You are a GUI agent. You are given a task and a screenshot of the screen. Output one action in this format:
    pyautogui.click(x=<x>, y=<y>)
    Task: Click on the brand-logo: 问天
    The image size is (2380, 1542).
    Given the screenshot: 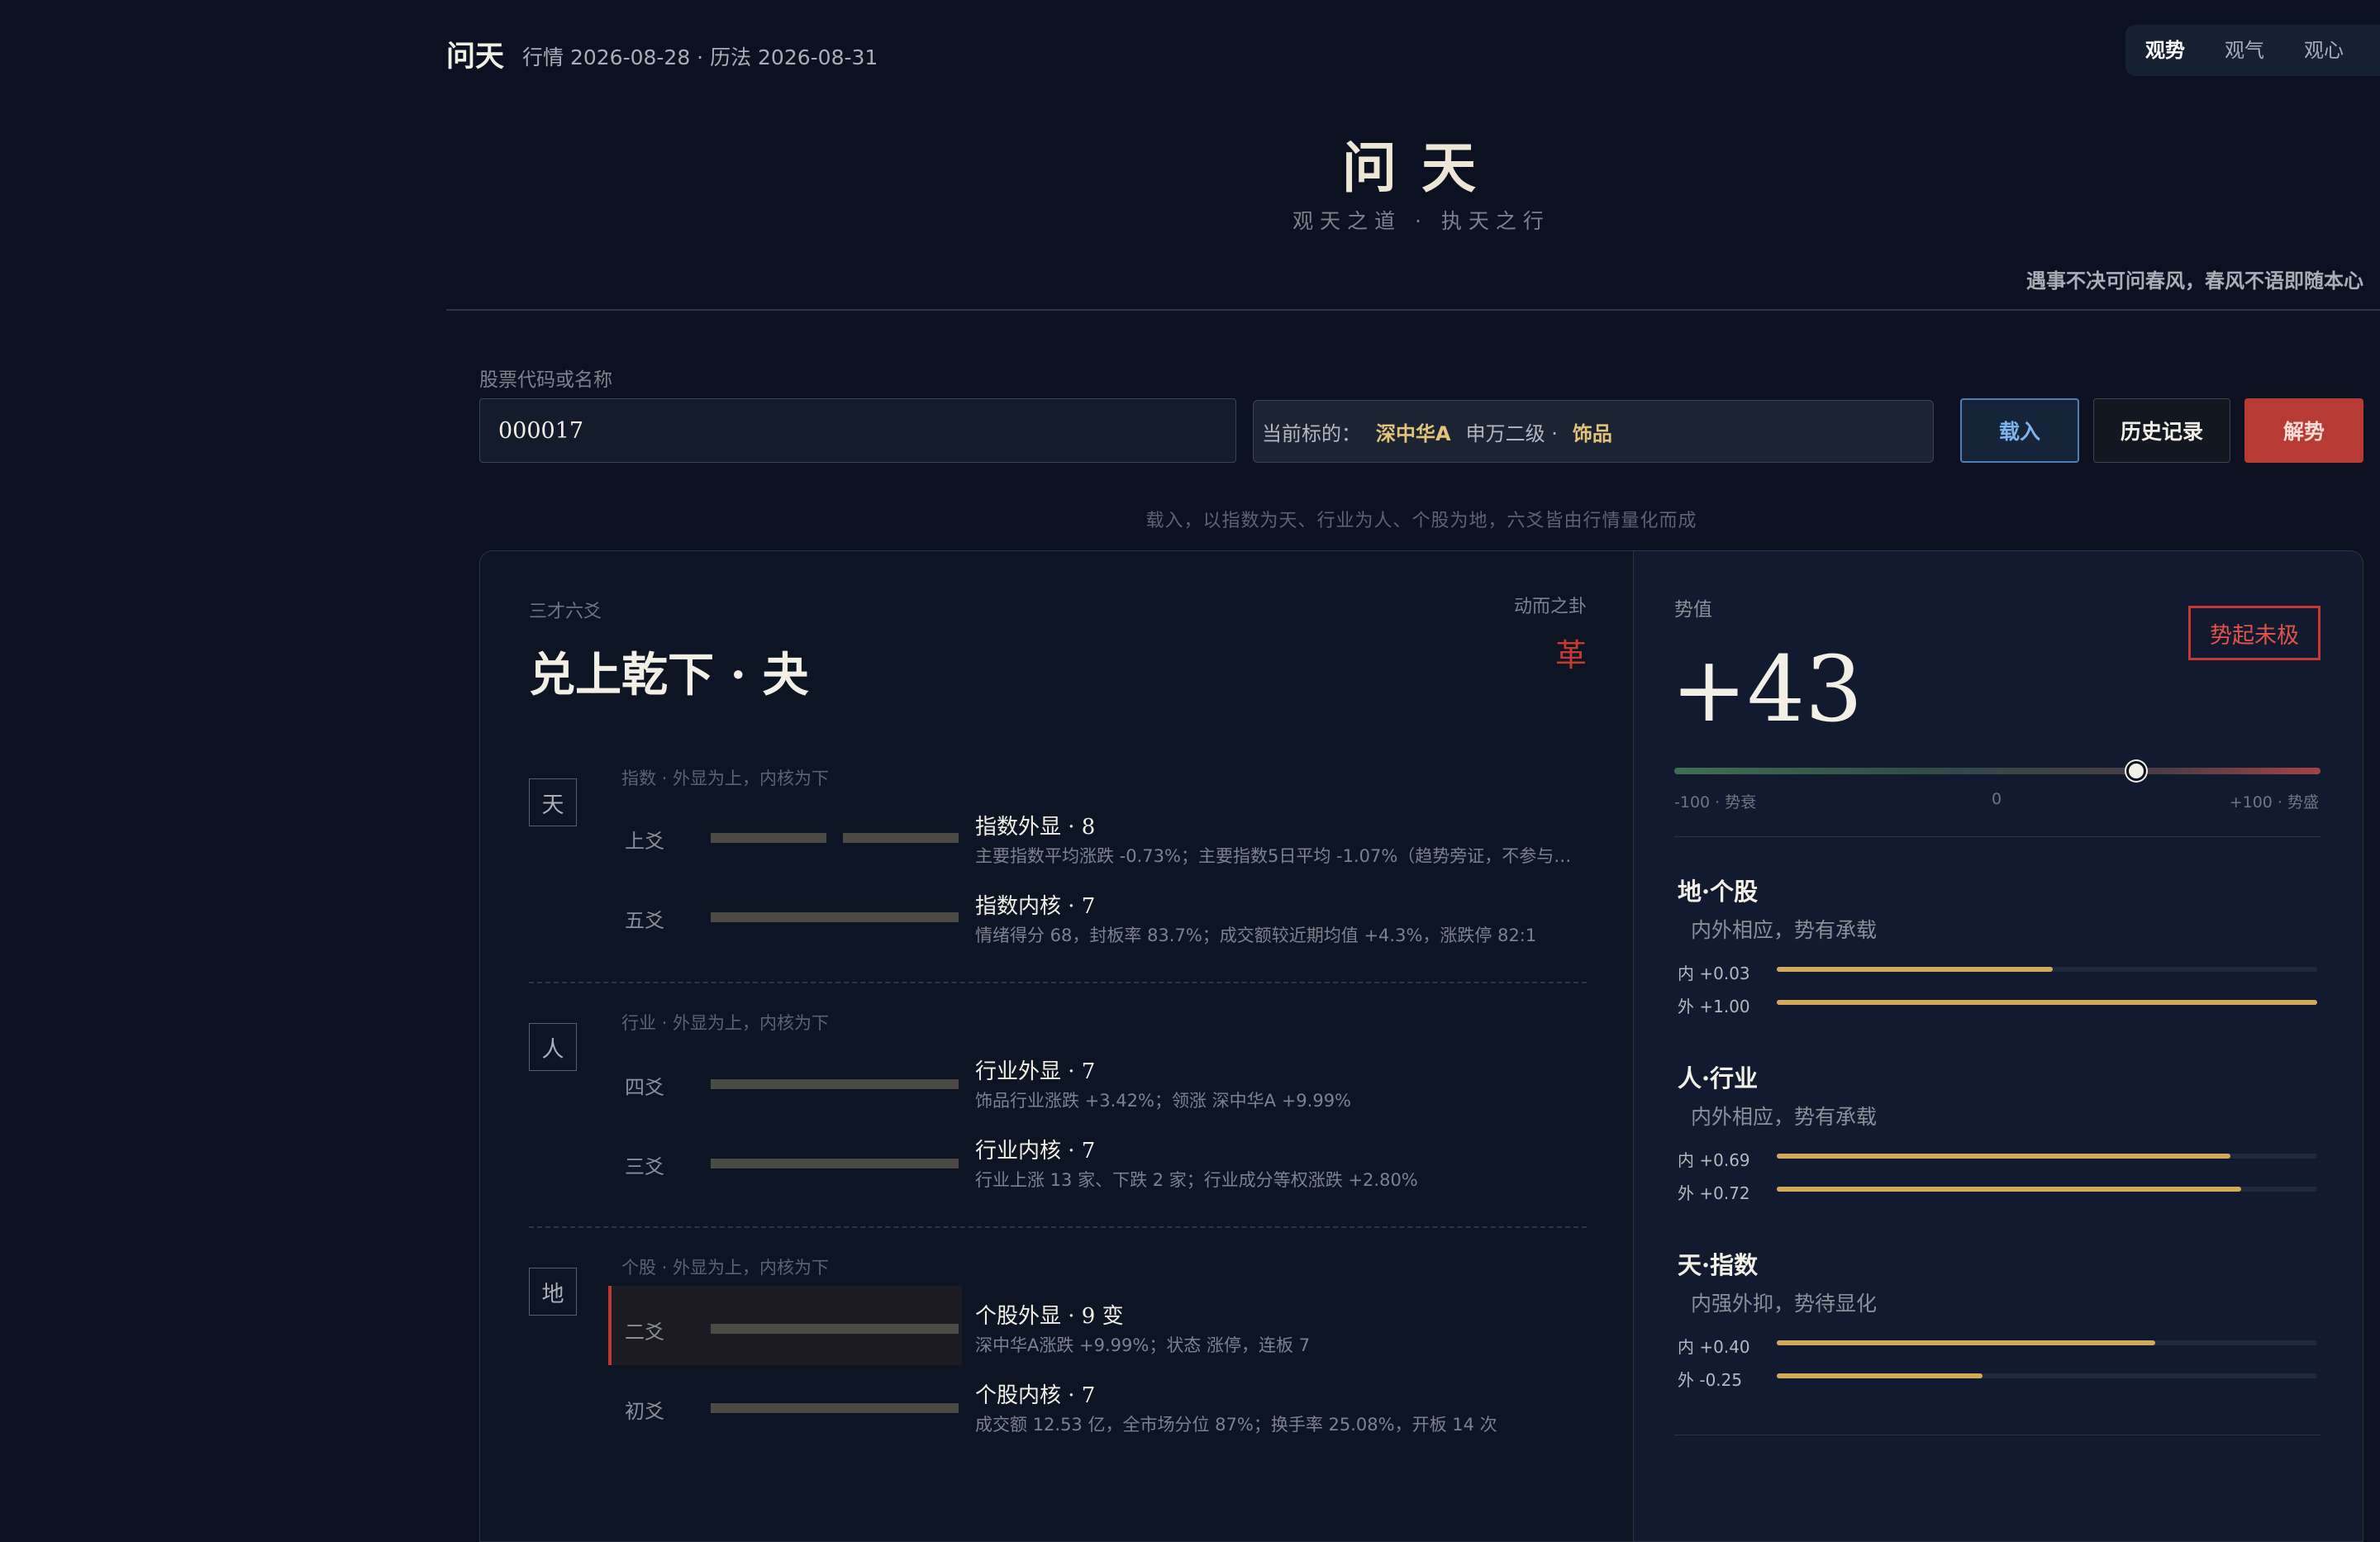 What is the action you would take?
    pyautogui.click(x=475, y=57)
    